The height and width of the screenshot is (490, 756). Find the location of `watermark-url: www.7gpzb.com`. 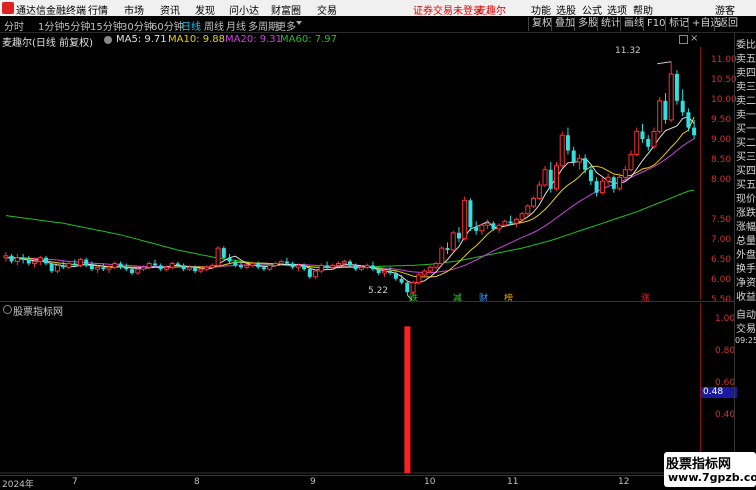

watermark-url: www.7gpzb.com is located at coordinates (712, 477).